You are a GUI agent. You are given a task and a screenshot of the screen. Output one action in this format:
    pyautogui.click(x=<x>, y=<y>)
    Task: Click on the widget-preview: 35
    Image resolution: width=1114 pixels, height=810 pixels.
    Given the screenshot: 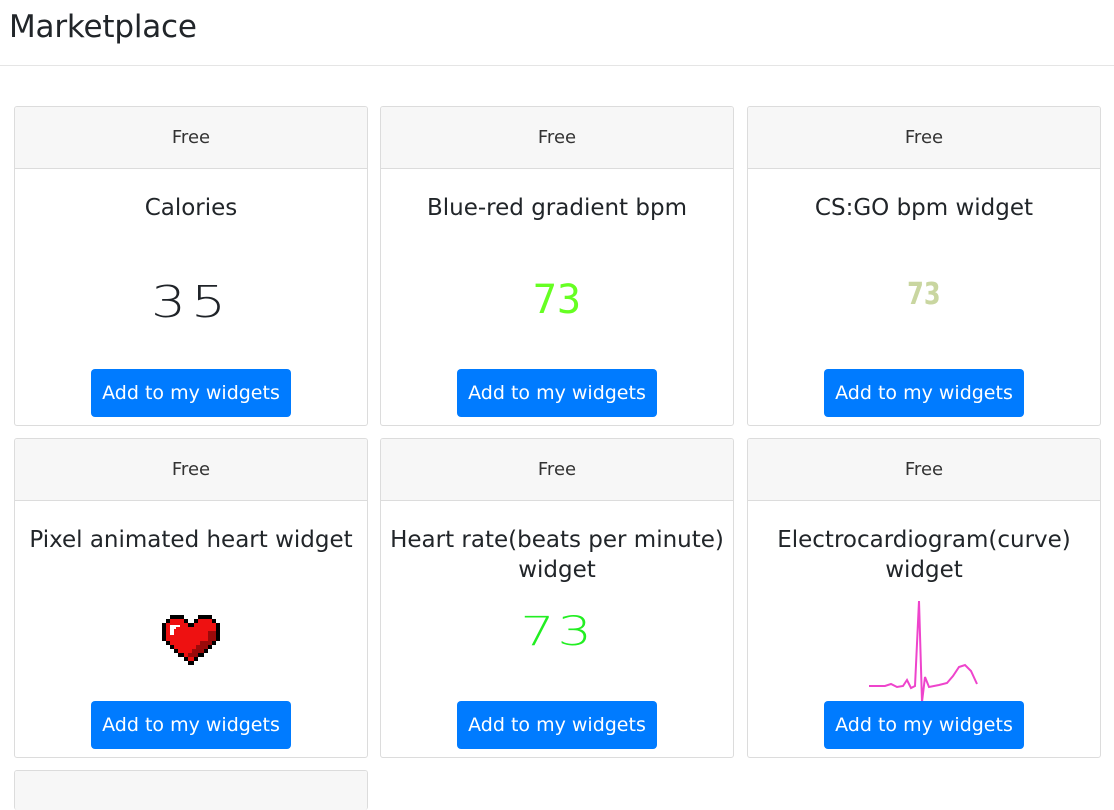 What is the action you would take?
    pyautogui.click(x=191, y=302)
    